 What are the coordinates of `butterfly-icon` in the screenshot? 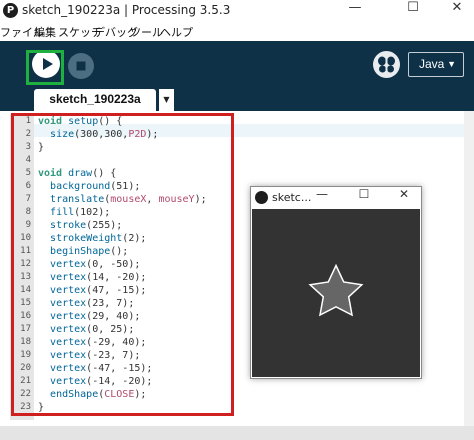 It's located at (386, 64).